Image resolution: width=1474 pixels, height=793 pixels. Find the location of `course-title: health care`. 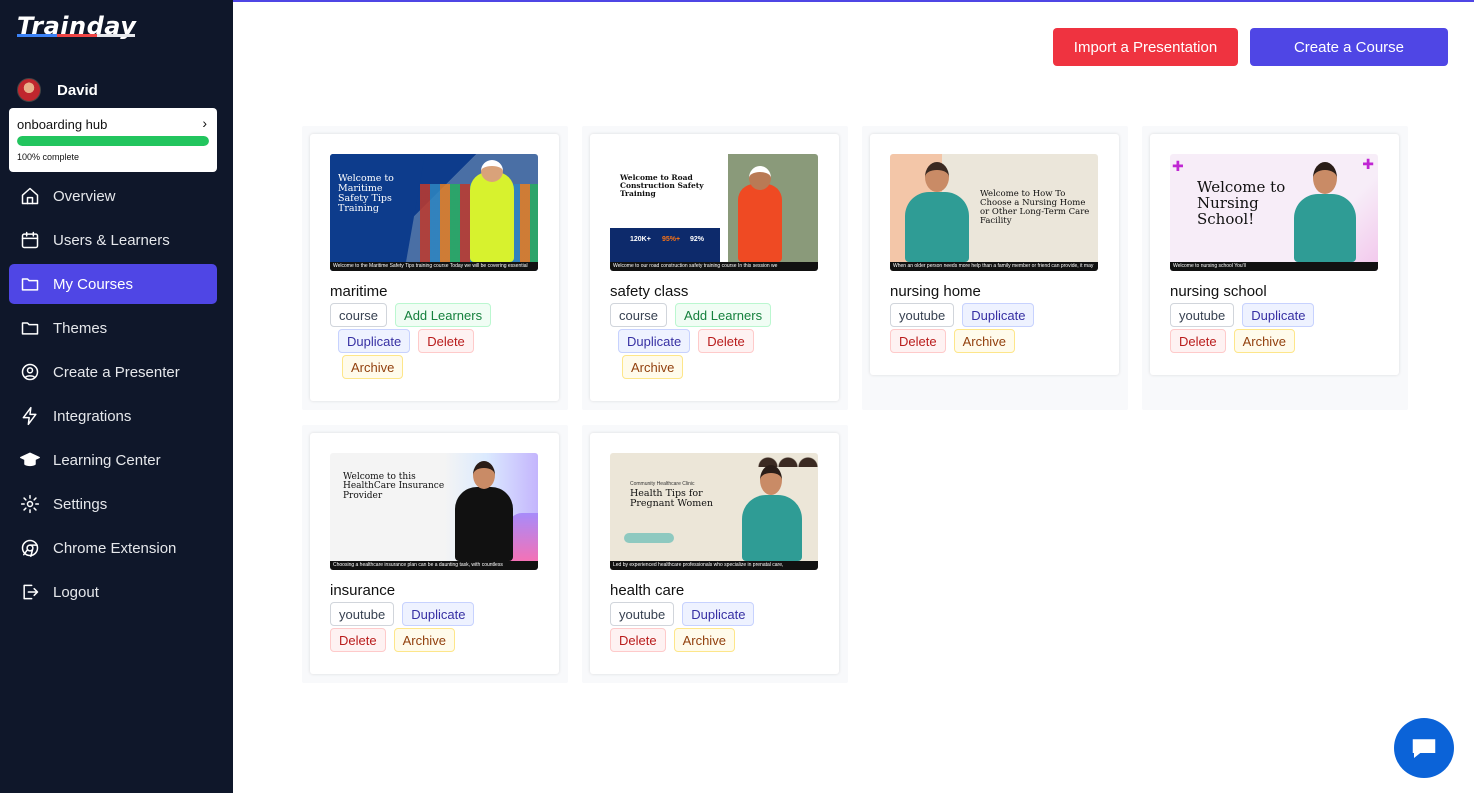

course-title: health care is located at coordinates (647, 590).